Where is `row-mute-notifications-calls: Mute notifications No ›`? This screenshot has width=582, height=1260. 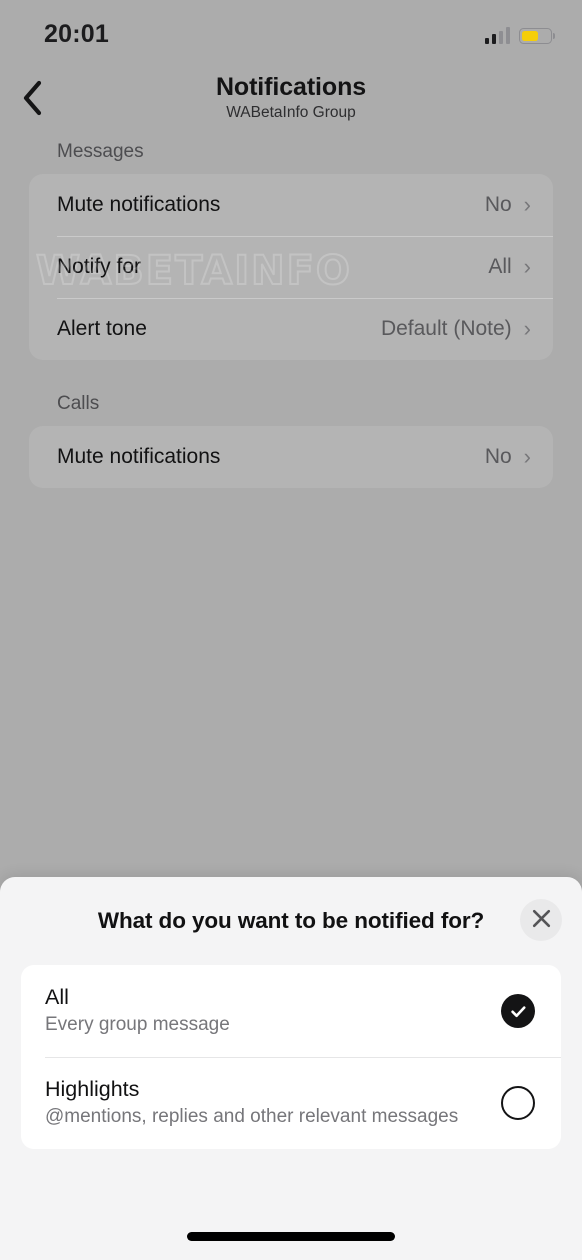 row-mute-notifications-calls: Mute notifications No › is located at coordinates (291, 457).